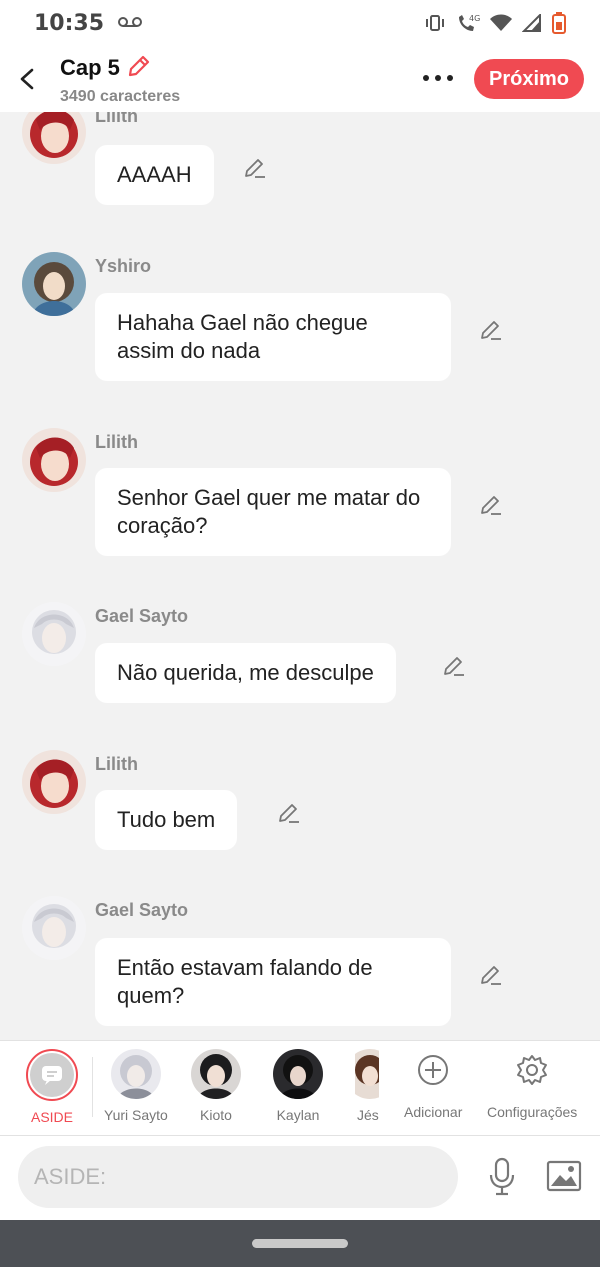  I want to click on character-kioto: Kioto, so click(216, 1086).